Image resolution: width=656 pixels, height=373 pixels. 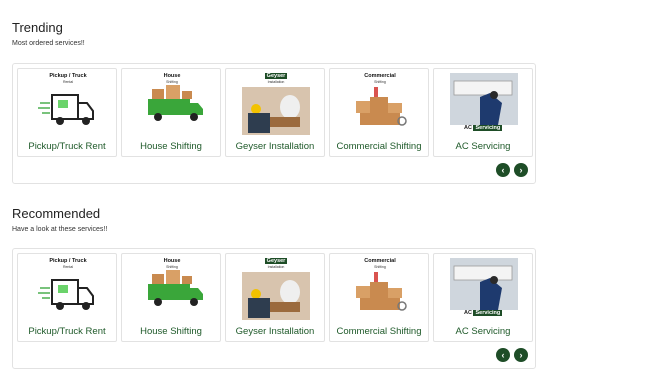 What do you see at coordinates (48, 43) in the screenshot?
I see `section-subtitle: Most ordered services!!` at bounding box center [48, 43].